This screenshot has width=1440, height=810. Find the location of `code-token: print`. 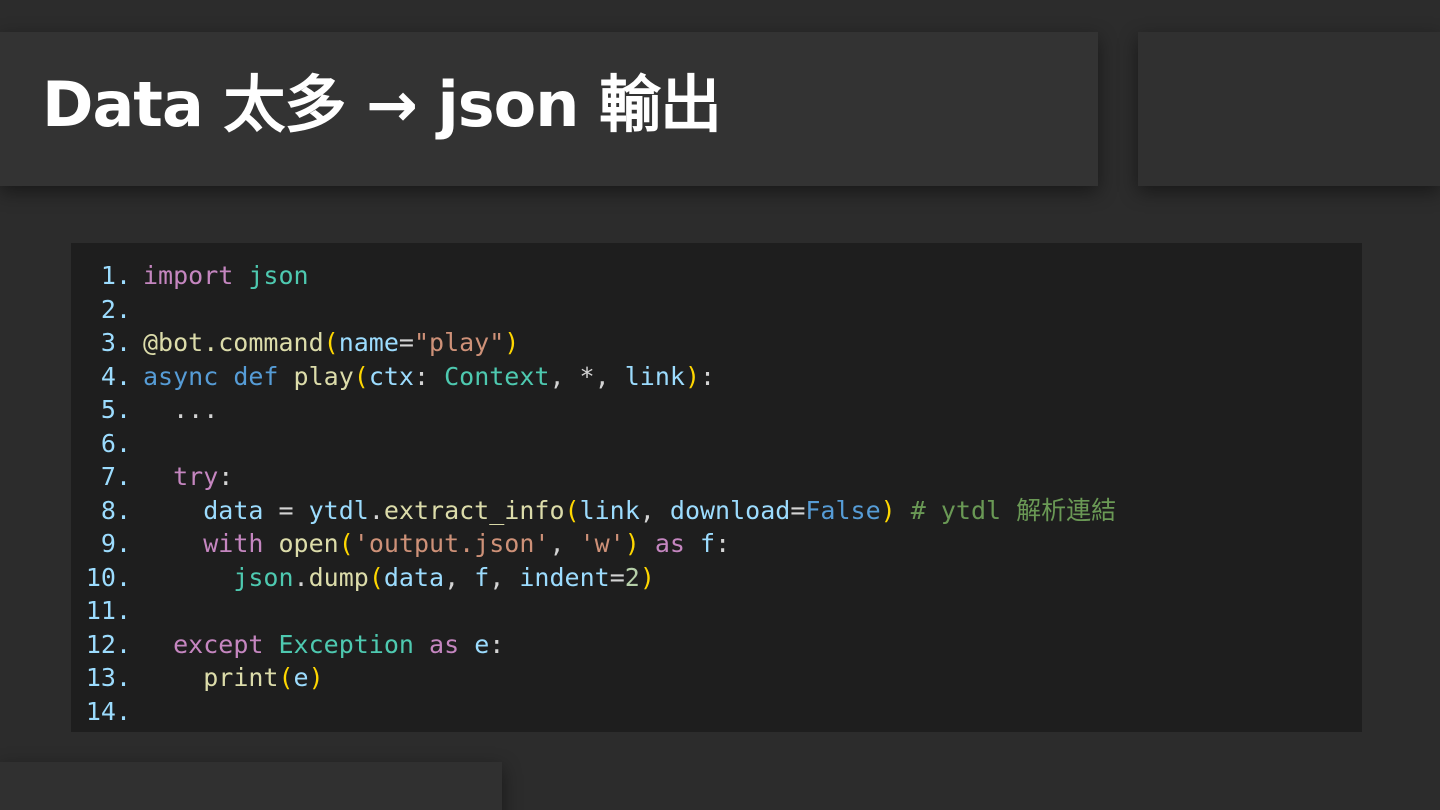

code-token: print is located at coordinates (241, 677).